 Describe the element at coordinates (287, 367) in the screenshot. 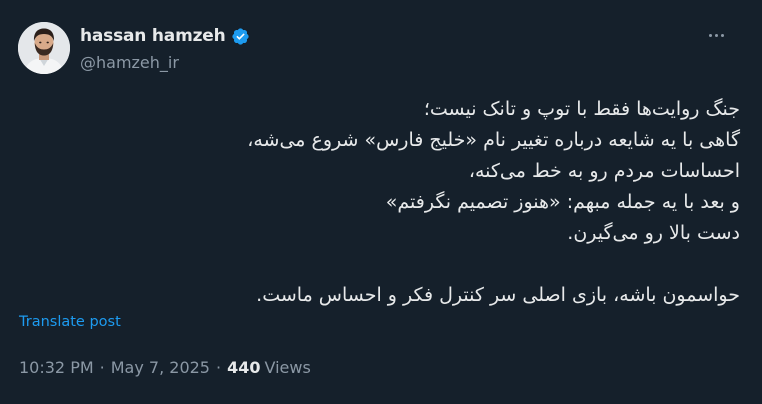

I see `views-label: Views` at that location.